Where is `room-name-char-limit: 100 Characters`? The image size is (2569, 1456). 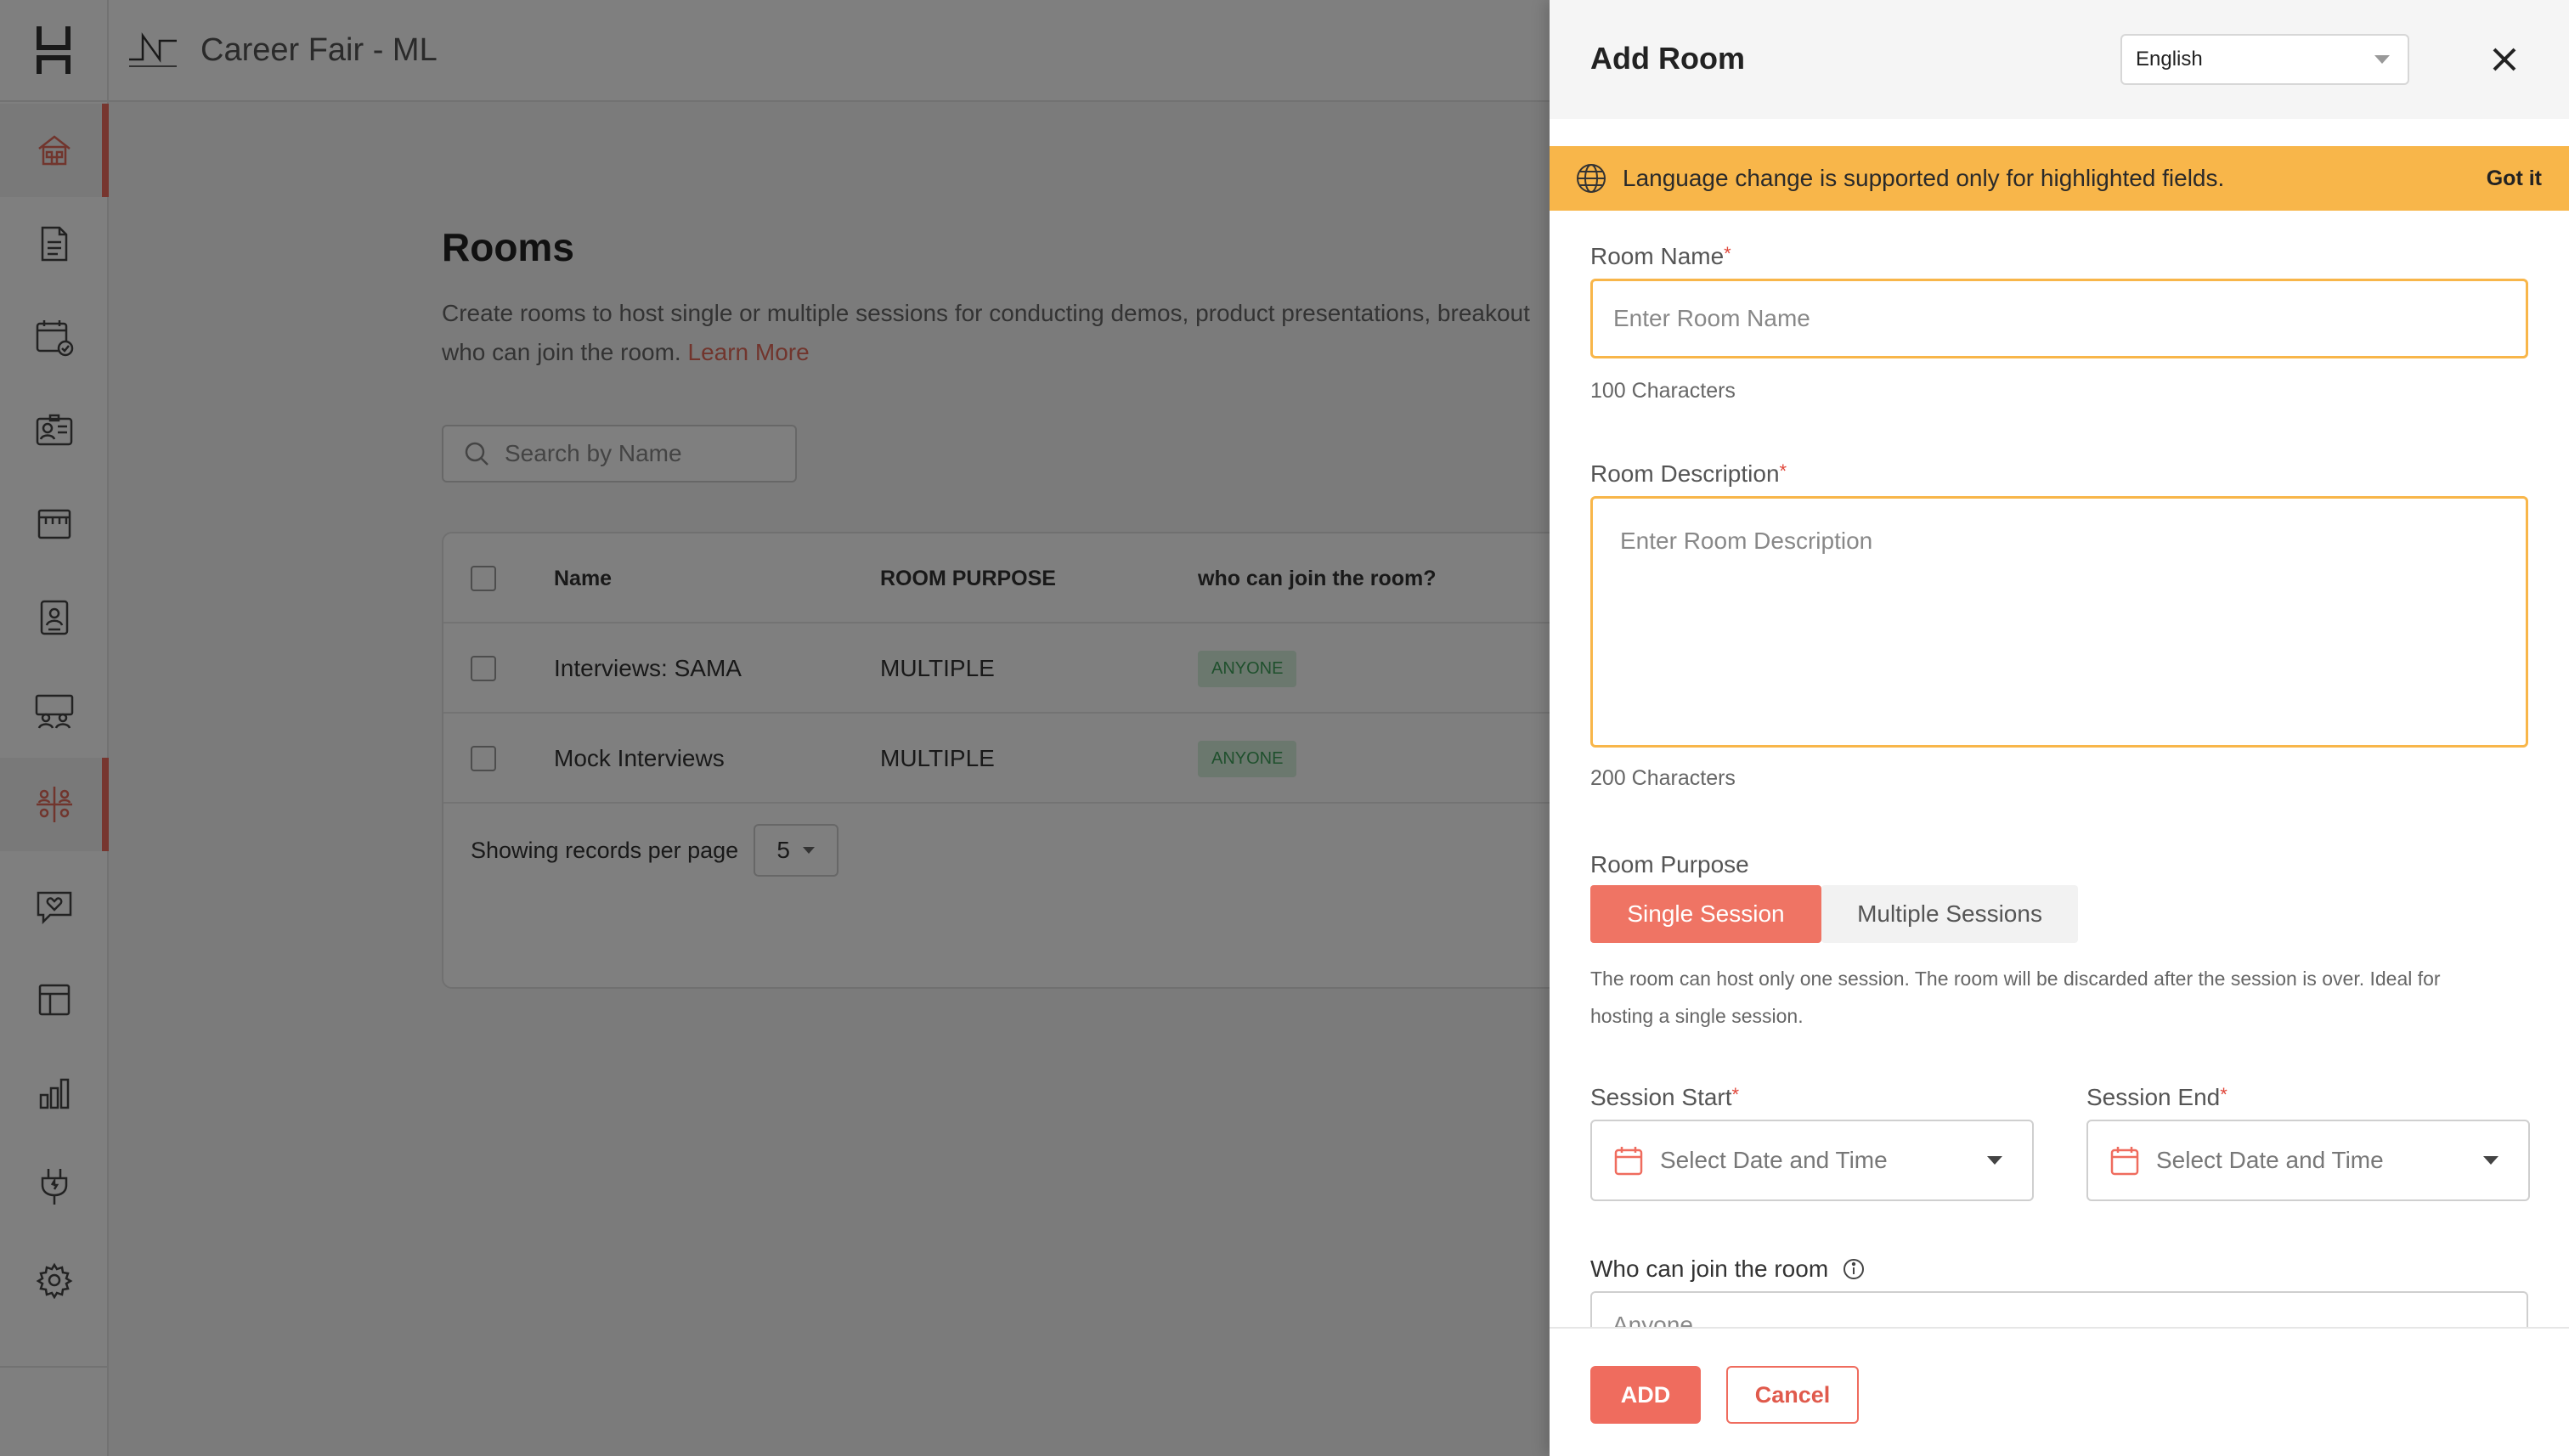
room-name-char-limit: 100 Characters is located at coordinates (1663, 391).